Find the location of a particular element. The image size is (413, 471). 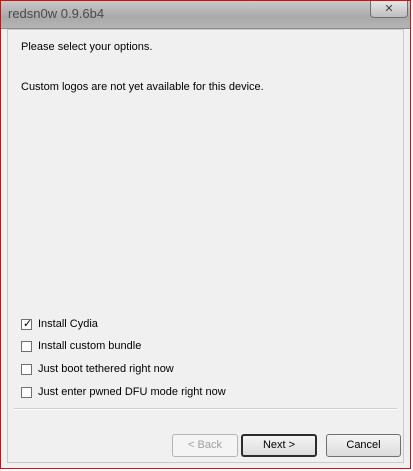

checkbox-pwned-dfu is located at coordinates (26, 392).